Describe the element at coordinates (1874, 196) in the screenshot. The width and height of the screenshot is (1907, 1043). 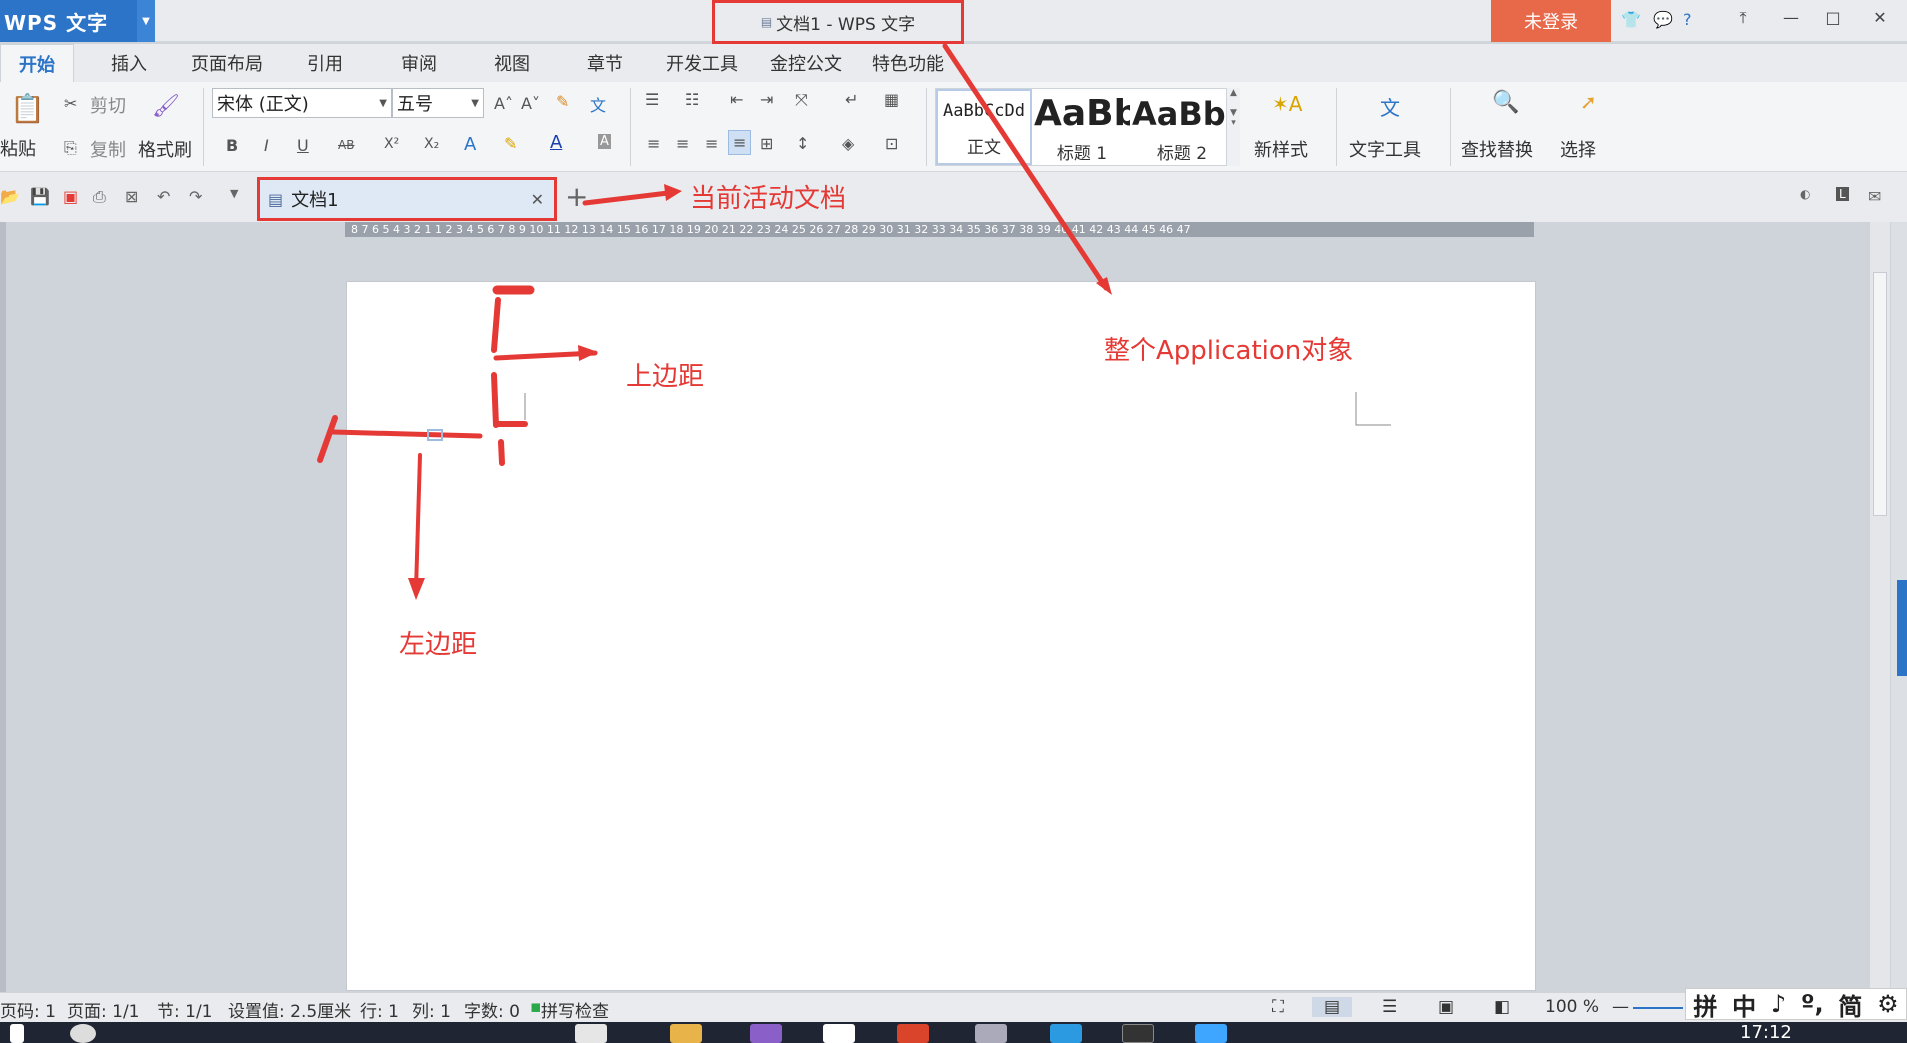
I see `comment-icon: ✉` at that location.